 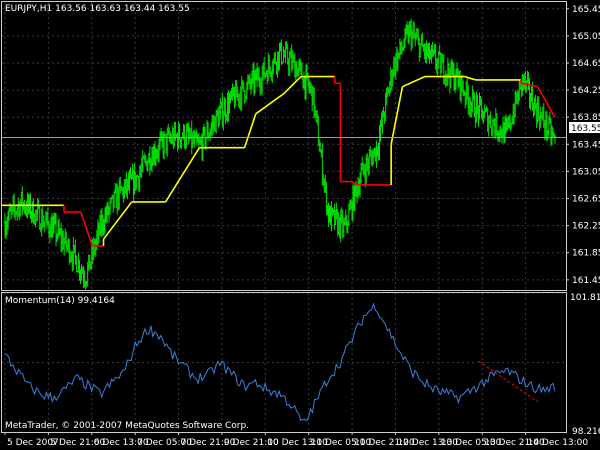 I want to click on momentum-tick-bottom: 98.216, so click(x=586, y=432).